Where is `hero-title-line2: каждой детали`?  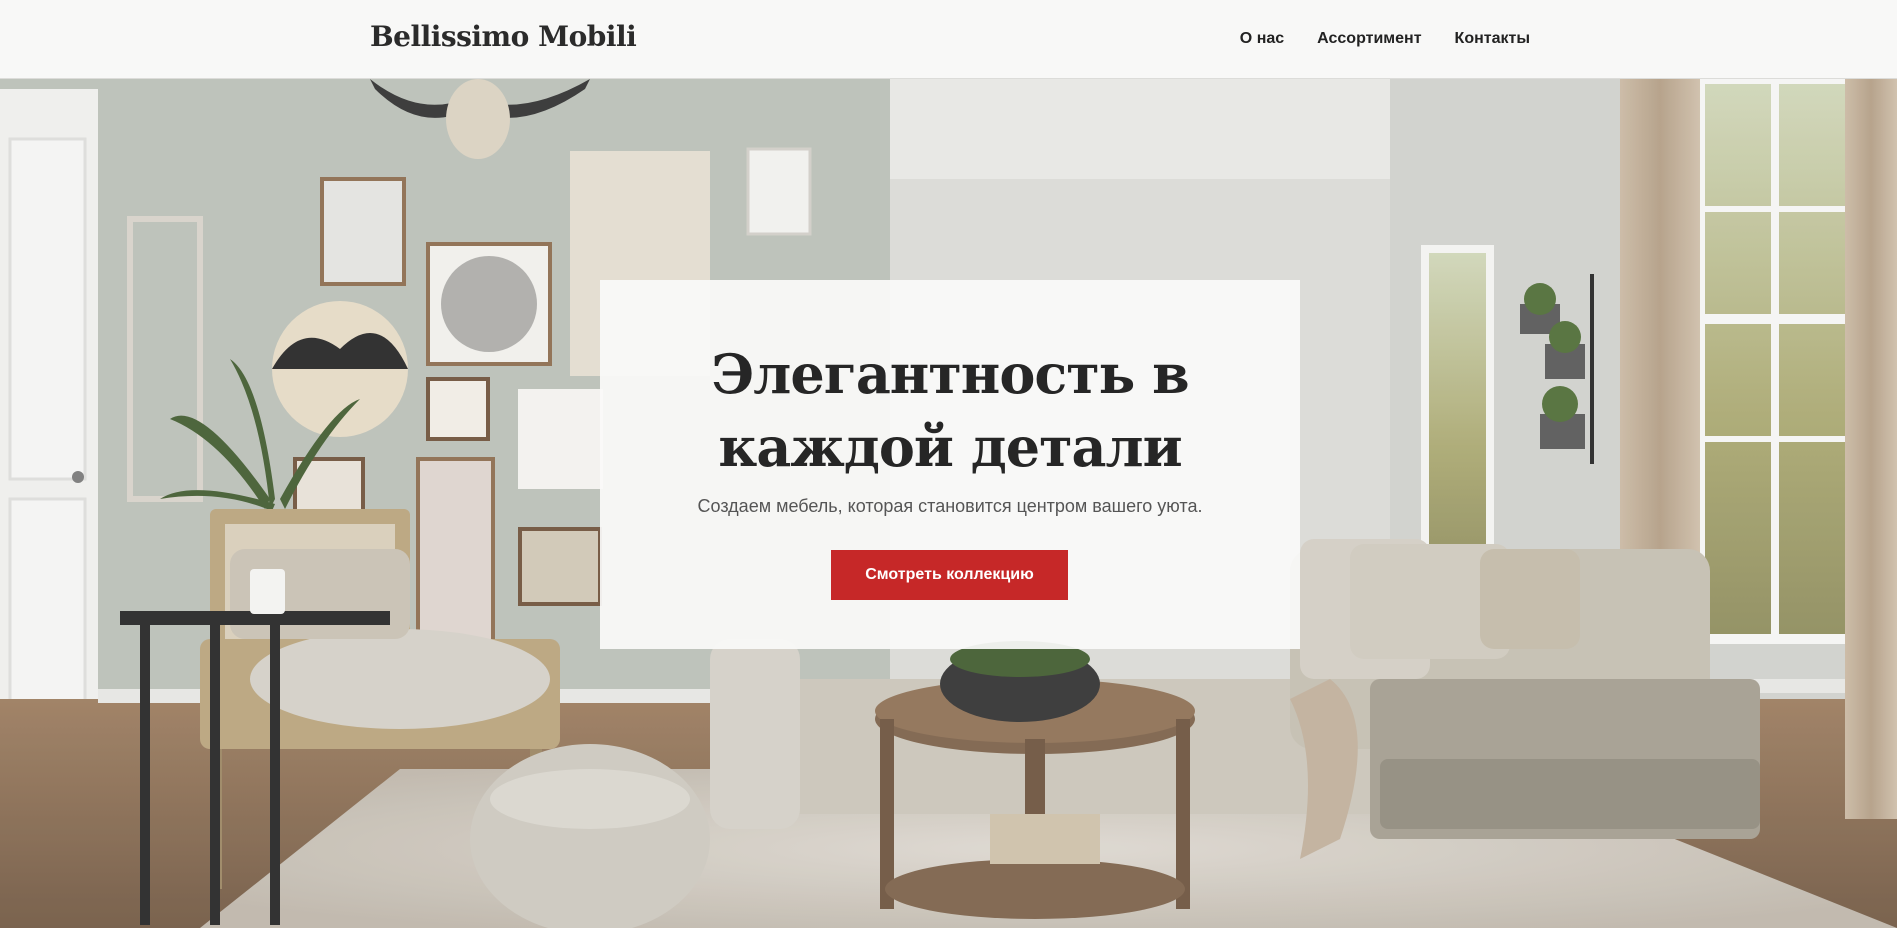 hero-title-line2: каждой детали is located at coordinates (950, 447).